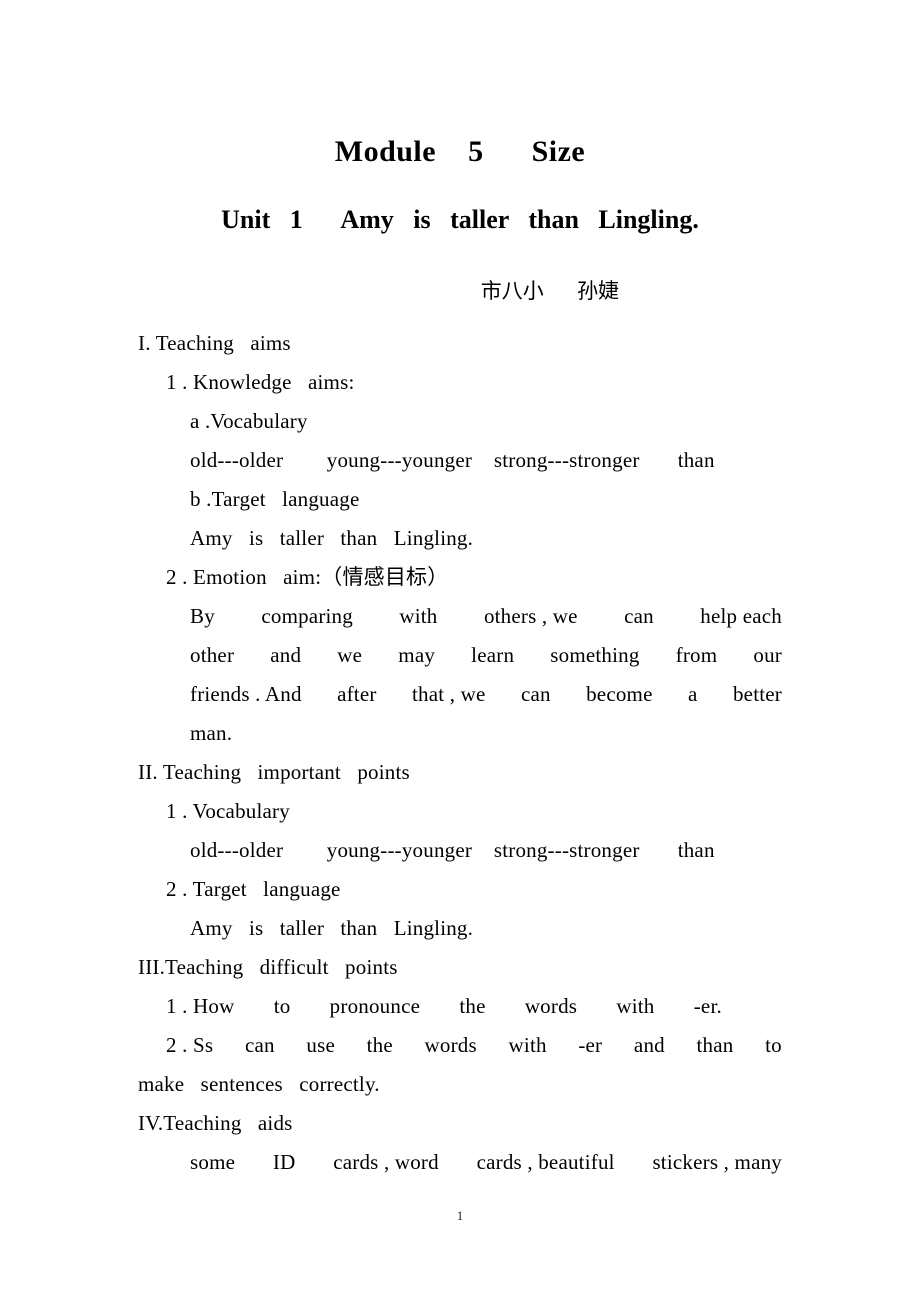 The width and height of the screenshot is (920, 1302). Describe the element at coordinates (260, 382) in the screenshot. I see `body-line: 1 . Knowledge aims:` at that location.